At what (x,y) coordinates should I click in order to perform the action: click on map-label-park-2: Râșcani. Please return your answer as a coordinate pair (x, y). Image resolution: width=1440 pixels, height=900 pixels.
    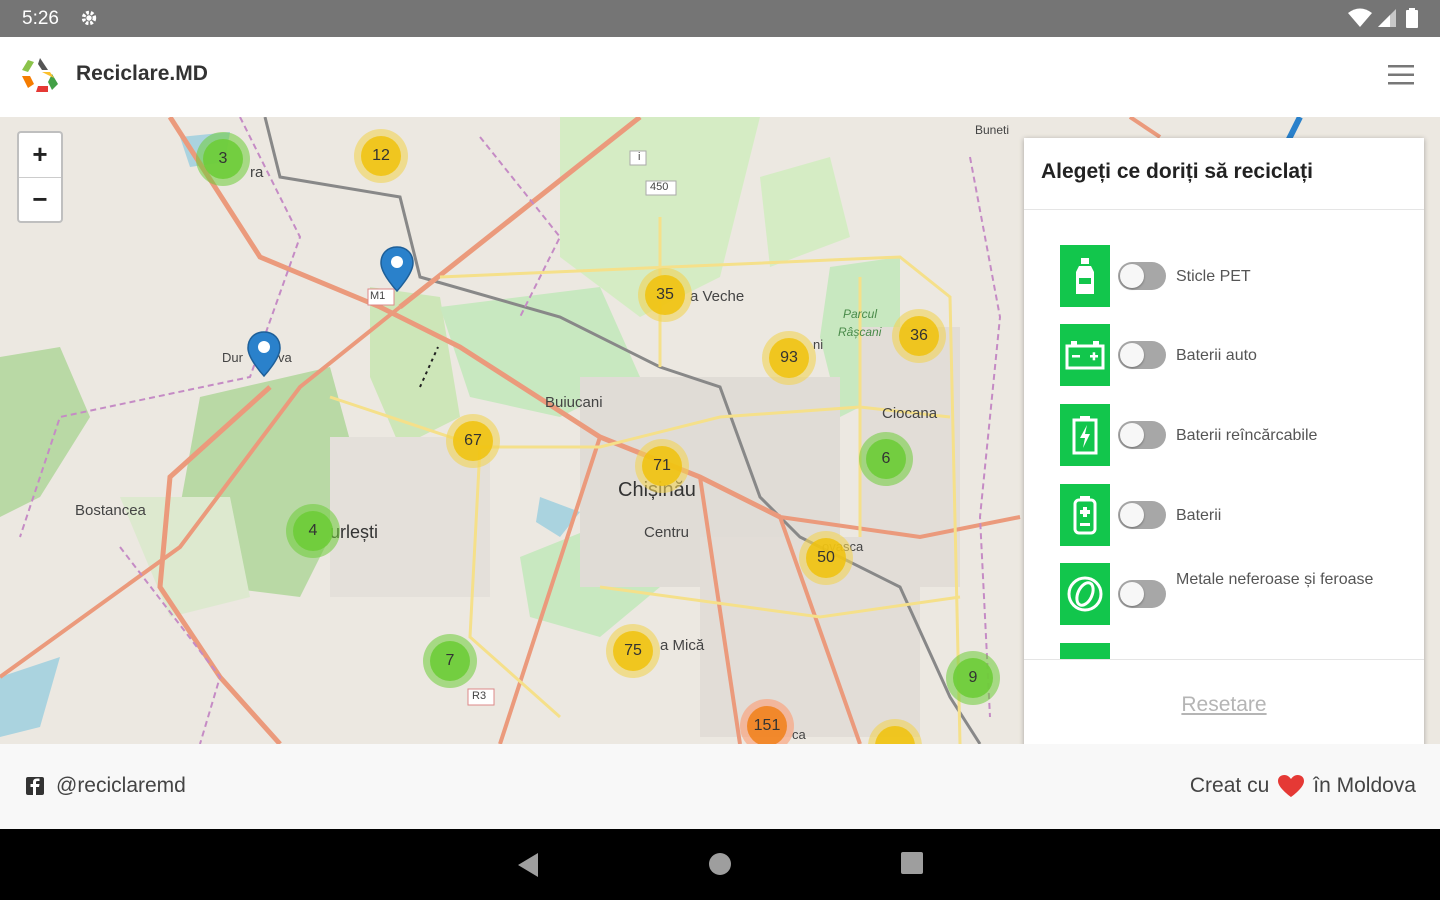
    Looking at the image, I should click on (860, 332).